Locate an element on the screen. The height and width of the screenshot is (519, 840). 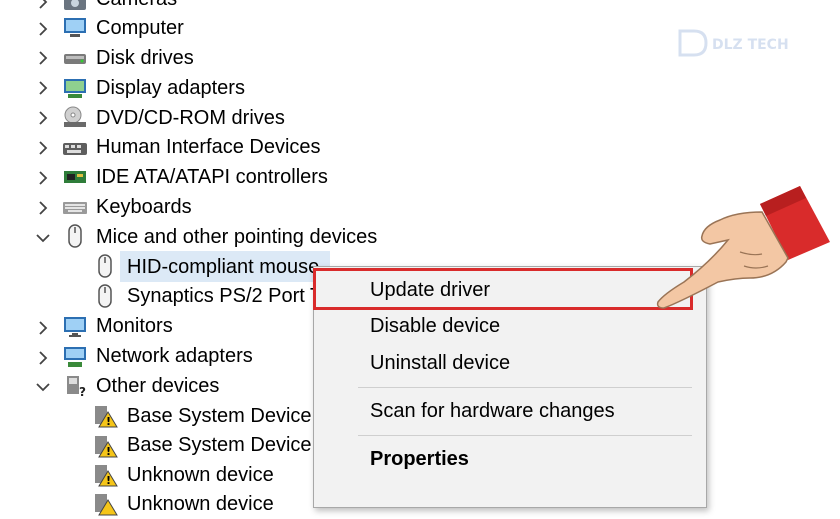
tree-item-label: Mice and other pointing devices is located at coordinates (237, 237).